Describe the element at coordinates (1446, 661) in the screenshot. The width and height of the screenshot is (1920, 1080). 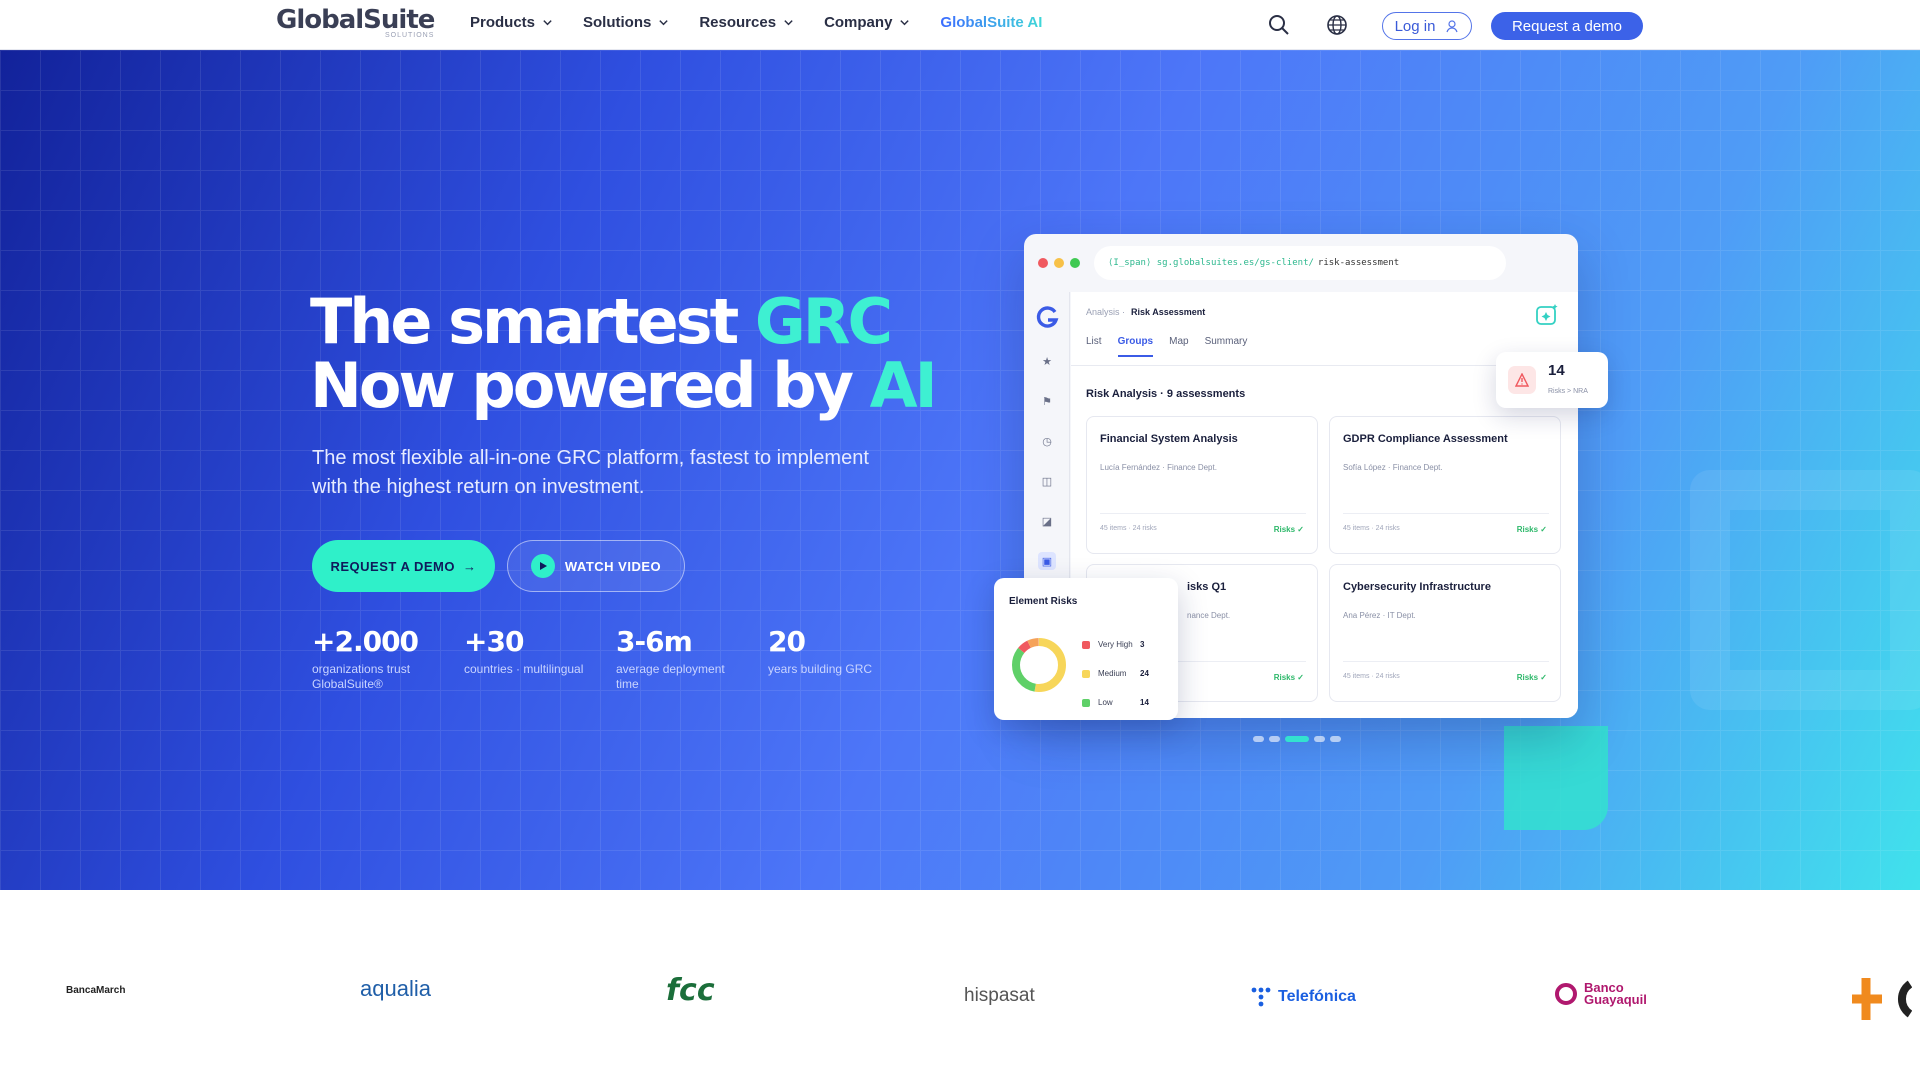
I see `card-divider` at that location.